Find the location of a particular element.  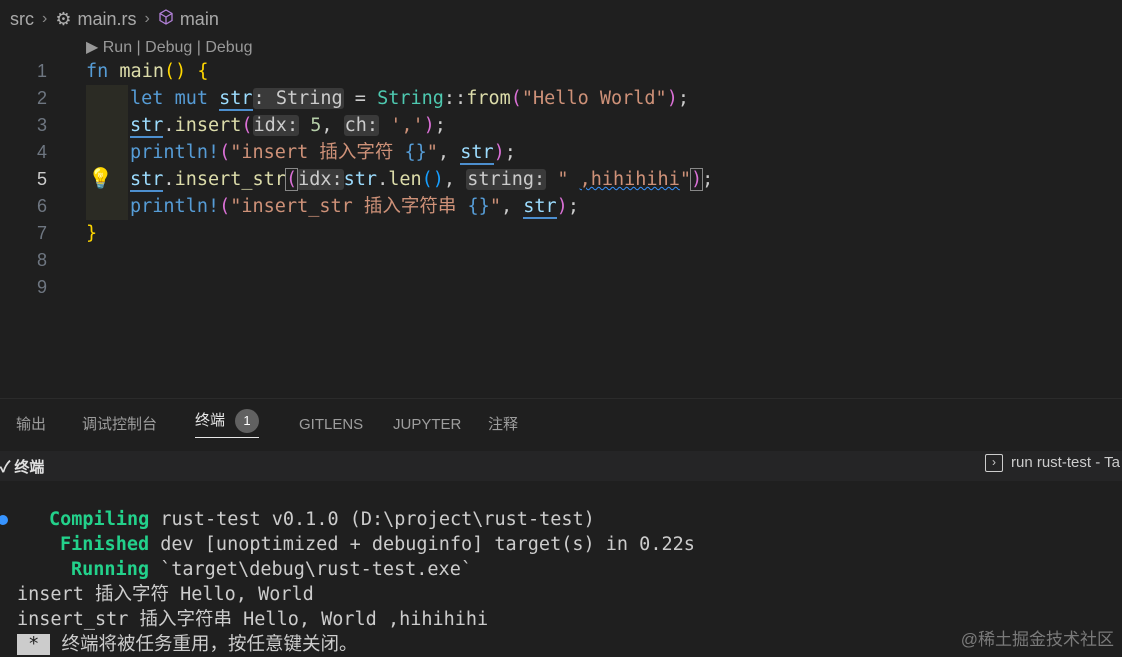

tab-terminal-label: 终端 is located at coordinates (210, 420).